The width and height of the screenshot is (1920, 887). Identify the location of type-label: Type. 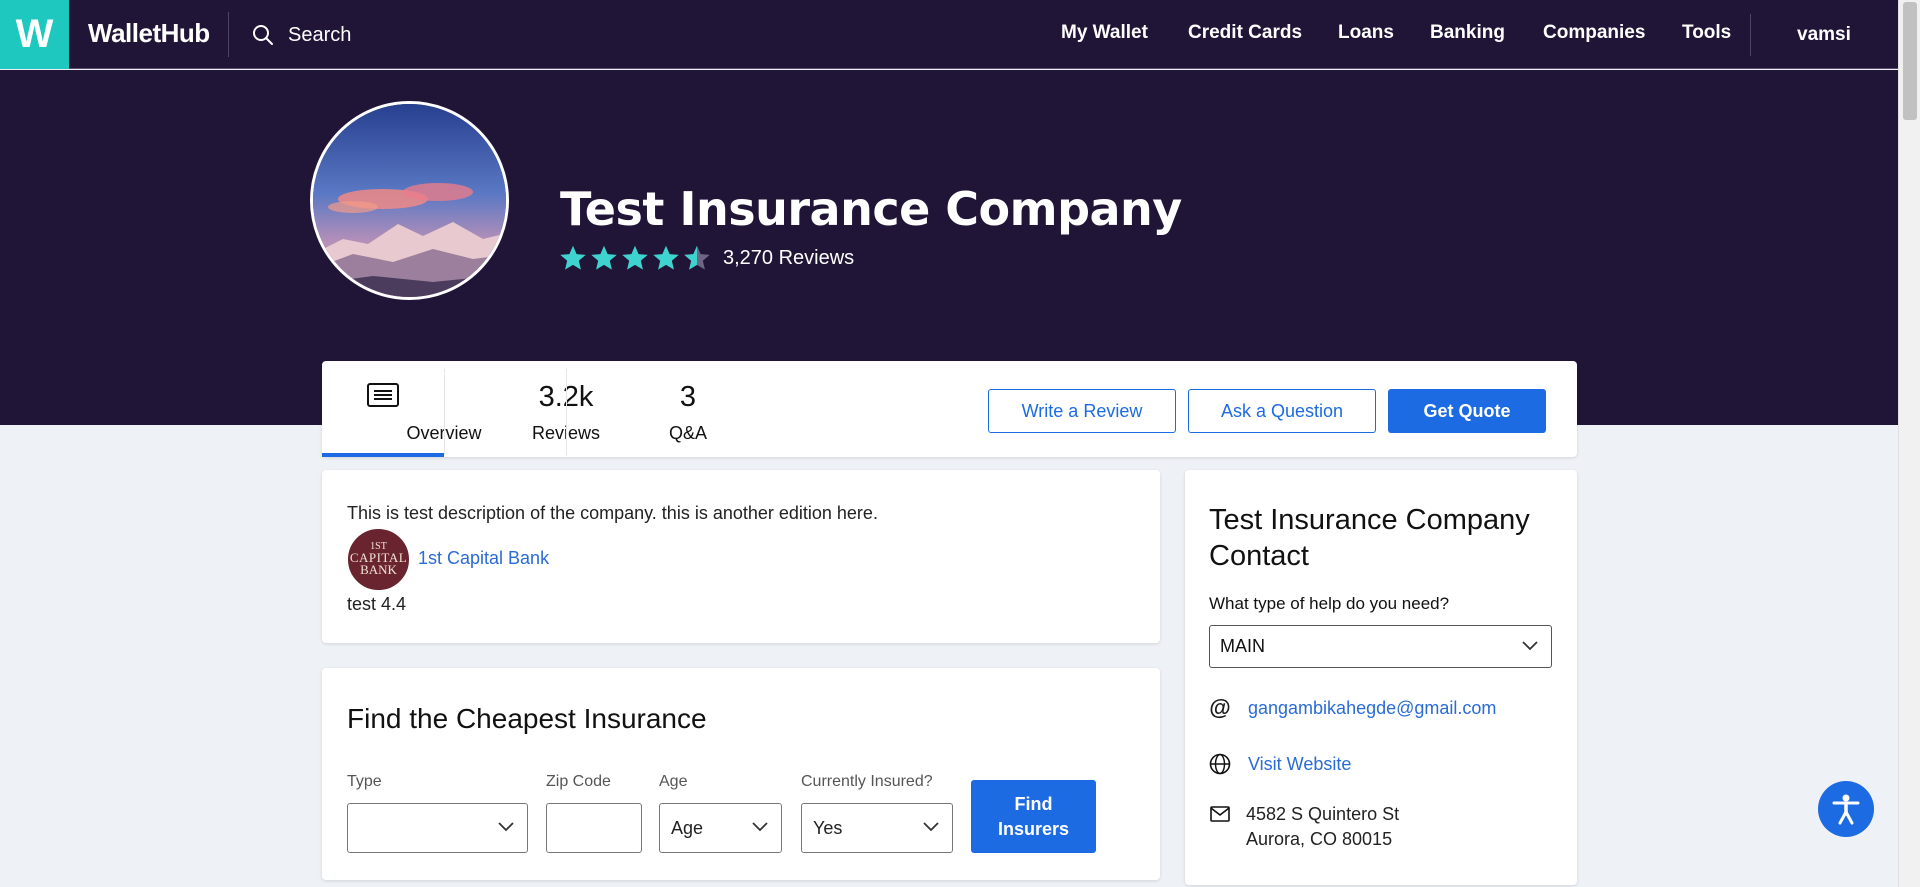
(364, 781).